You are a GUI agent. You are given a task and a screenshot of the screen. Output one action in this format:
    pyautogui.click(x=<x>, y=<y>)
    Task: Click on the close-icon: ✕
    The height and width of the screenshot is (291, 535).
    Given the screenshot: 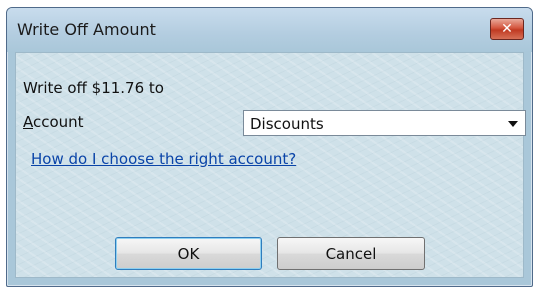 What is the action you would take?
    pyautogui.click(x=507, y=29)
    